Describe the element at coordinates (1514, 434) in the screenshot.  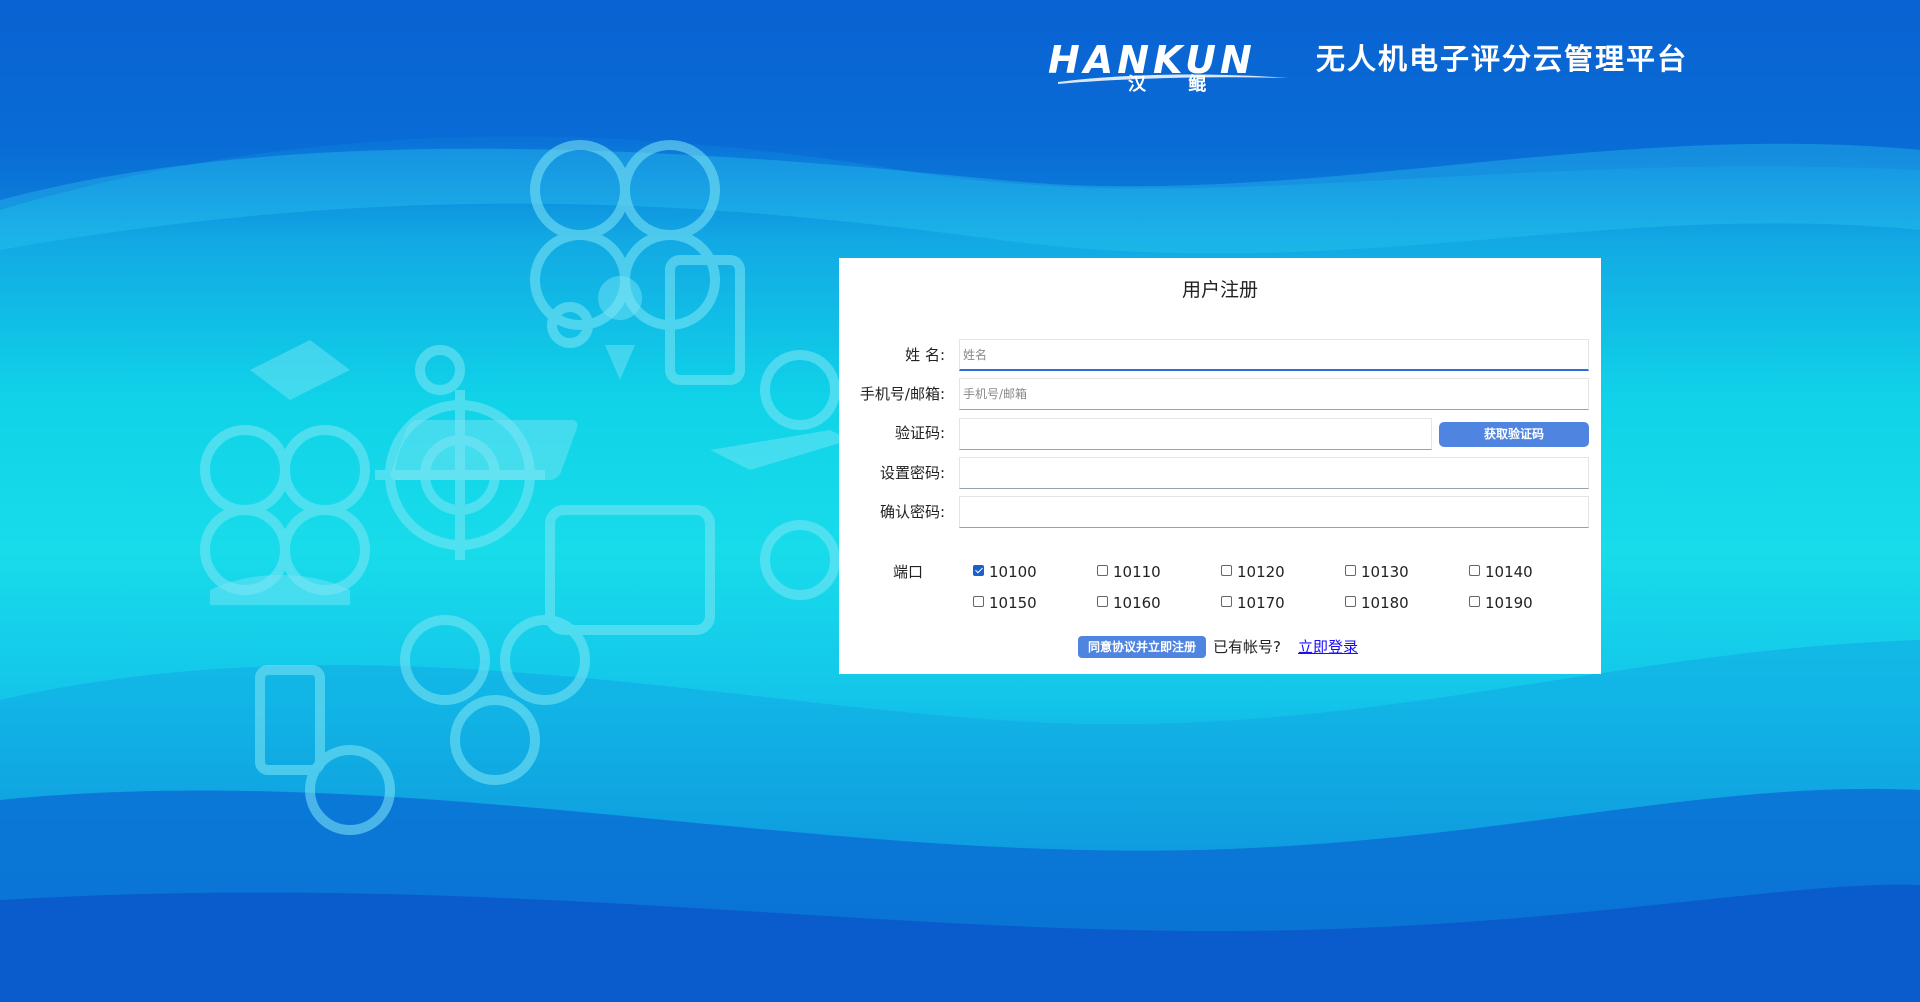
I see `get-code-button: 获取验证码` at that location.